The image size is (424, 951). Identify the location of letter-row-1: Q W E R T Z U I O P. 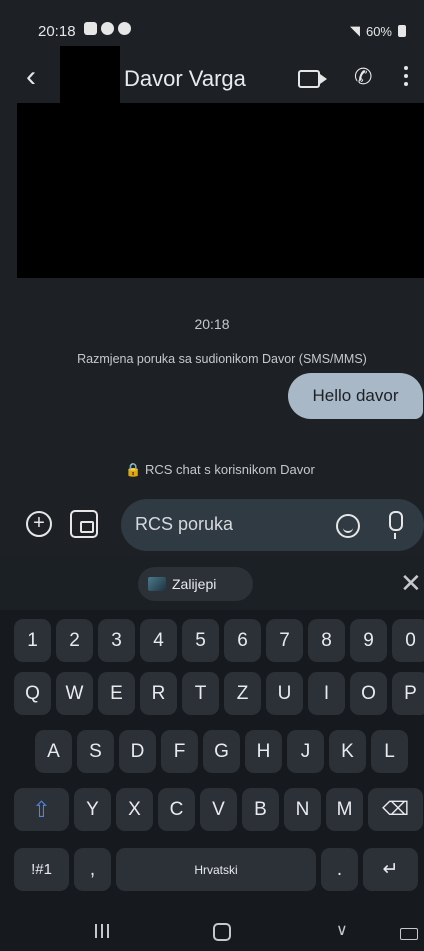
(219, 693).